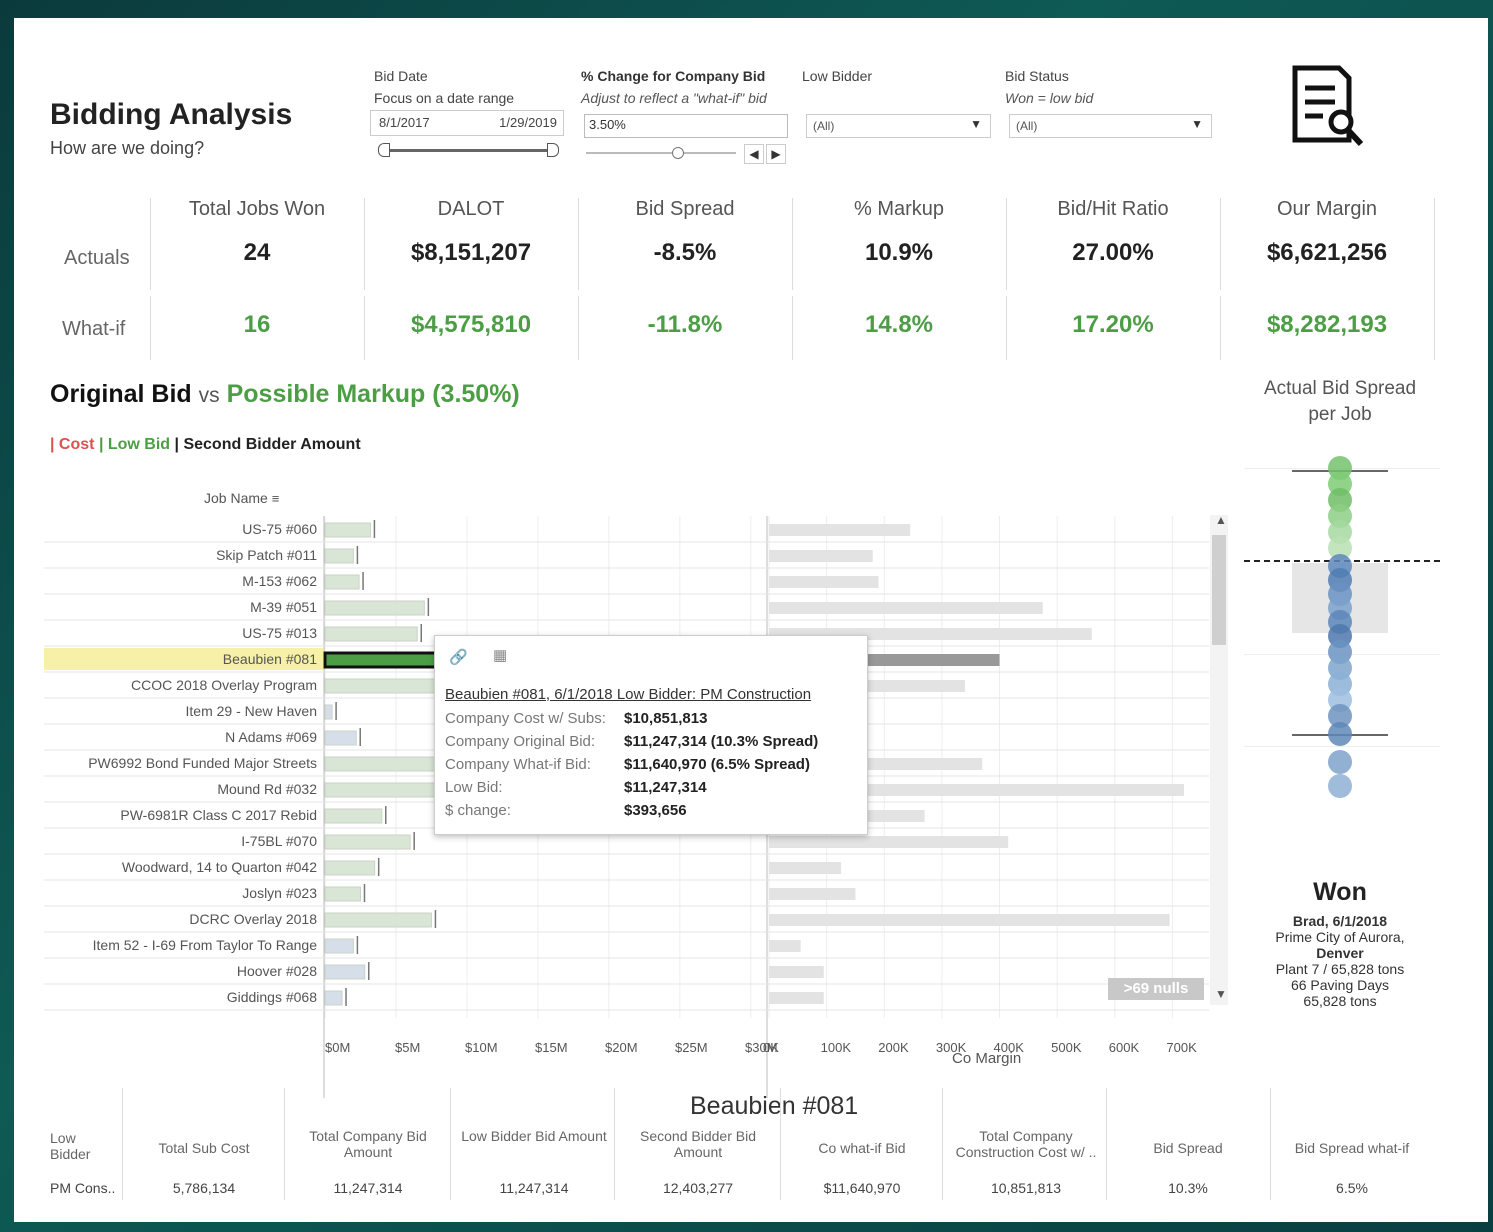 This screenshot has width=1493, height=1232. Describe the element at coordinates (224, 685) in the screenshot. I see `row-label: CCOC 2018 Overlay Program` at that location.